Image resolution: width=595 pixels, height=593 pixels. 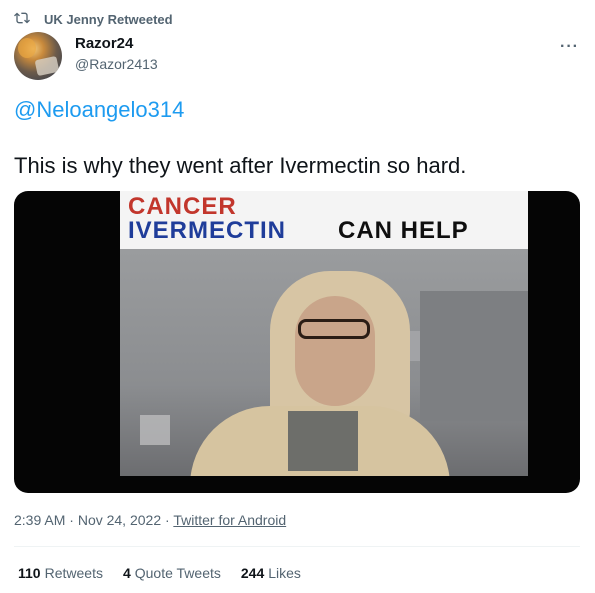 I want to click on likes-stat: 244 Likes, so click(x=271, y=573).